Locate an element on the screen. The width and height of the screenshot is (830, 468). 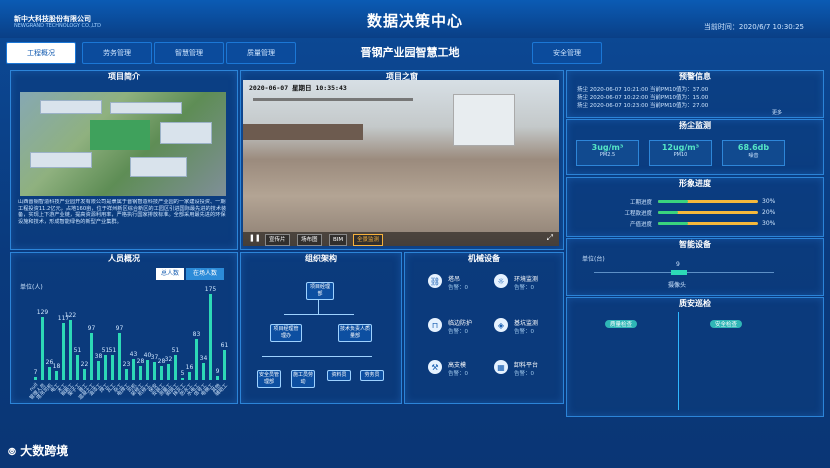
smart-device-bar is located at coordinates (679, 272).